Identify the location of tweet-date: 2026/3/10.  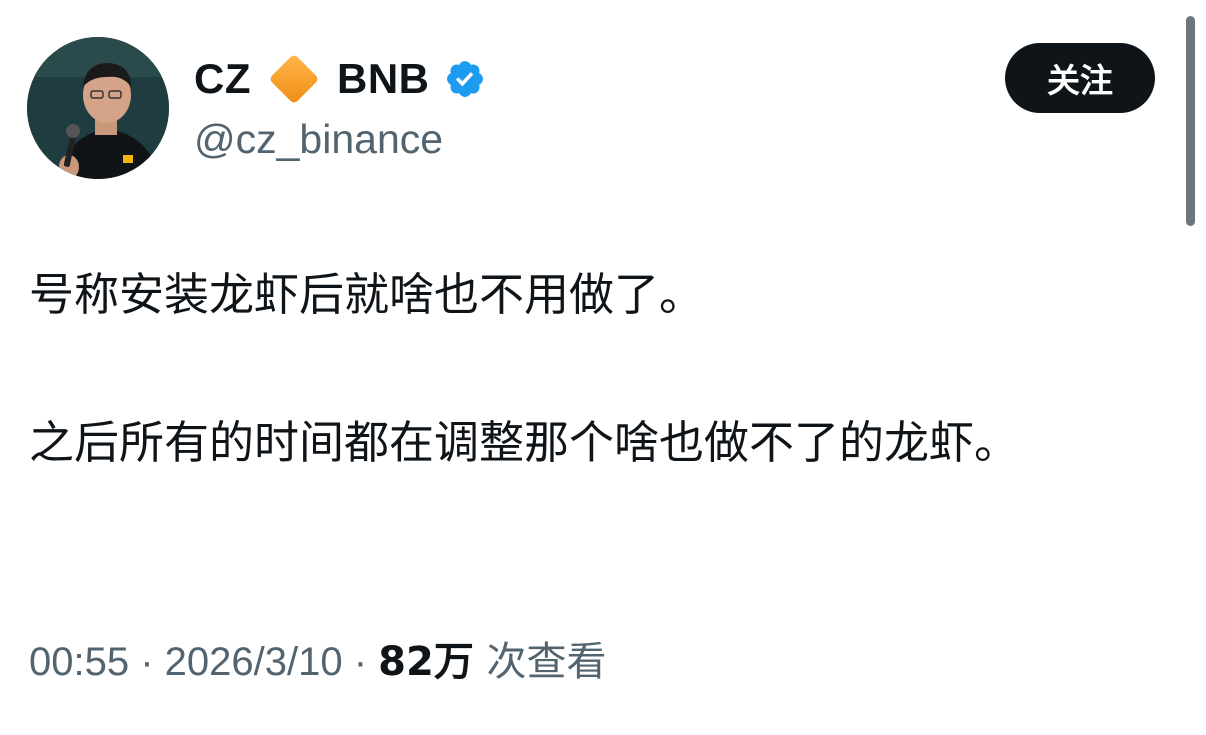
(254, 662).